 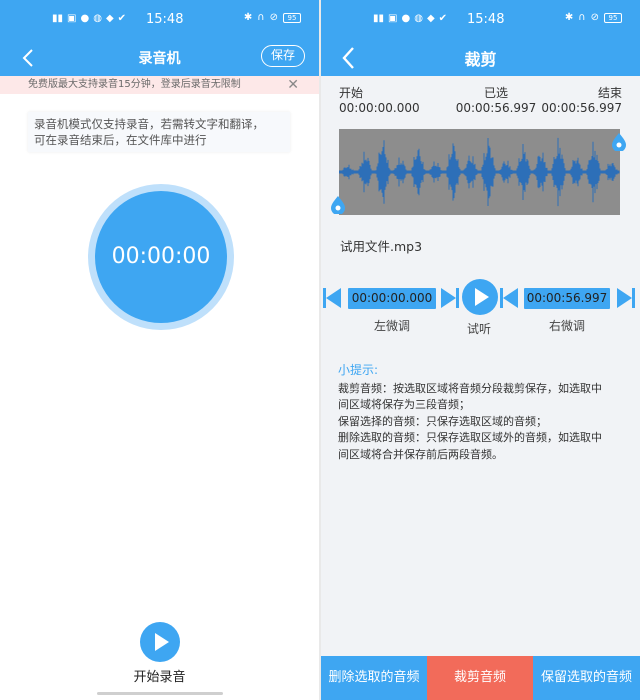 What do you see at coordinates (332, 298) in the screenshot?
I see `skip-back-icon` at bounding box center [332, 298].